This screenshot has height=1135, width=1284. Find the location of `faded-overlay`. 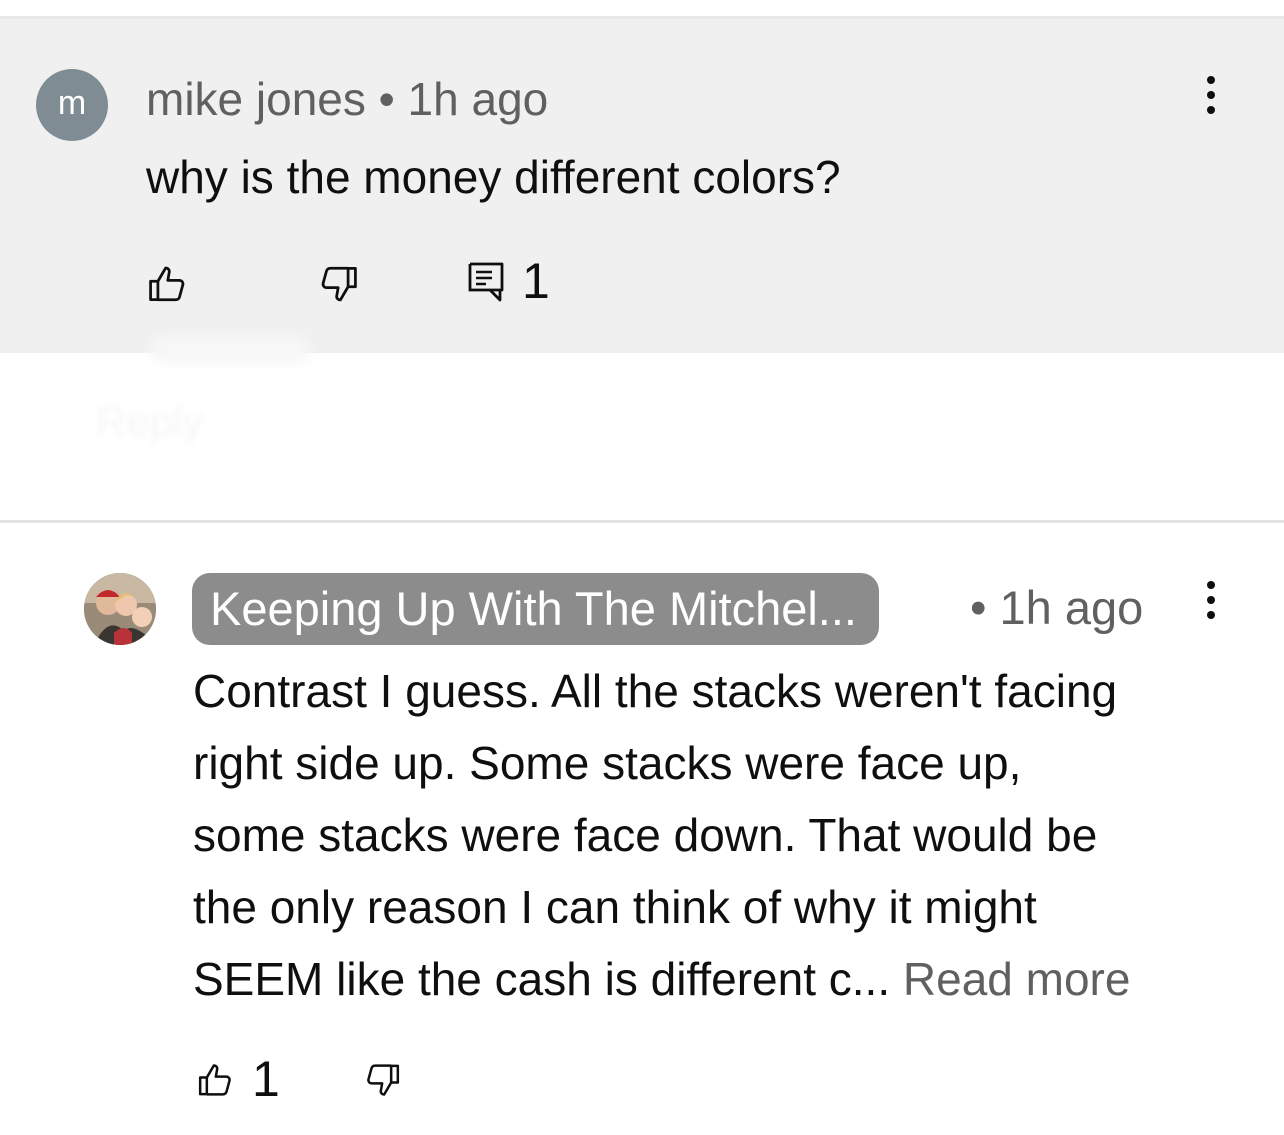

faded-overlay is located at coordinates (230, 350).